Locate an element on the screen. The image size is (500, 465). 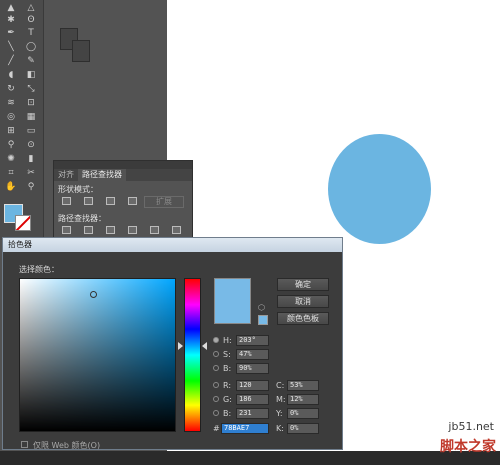
intersect-icon is located at coordinates (110, 201).